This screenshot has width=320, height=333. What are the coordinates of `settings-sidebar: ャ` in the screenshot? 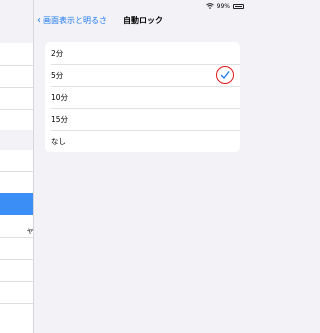 It's located at (17, 166).